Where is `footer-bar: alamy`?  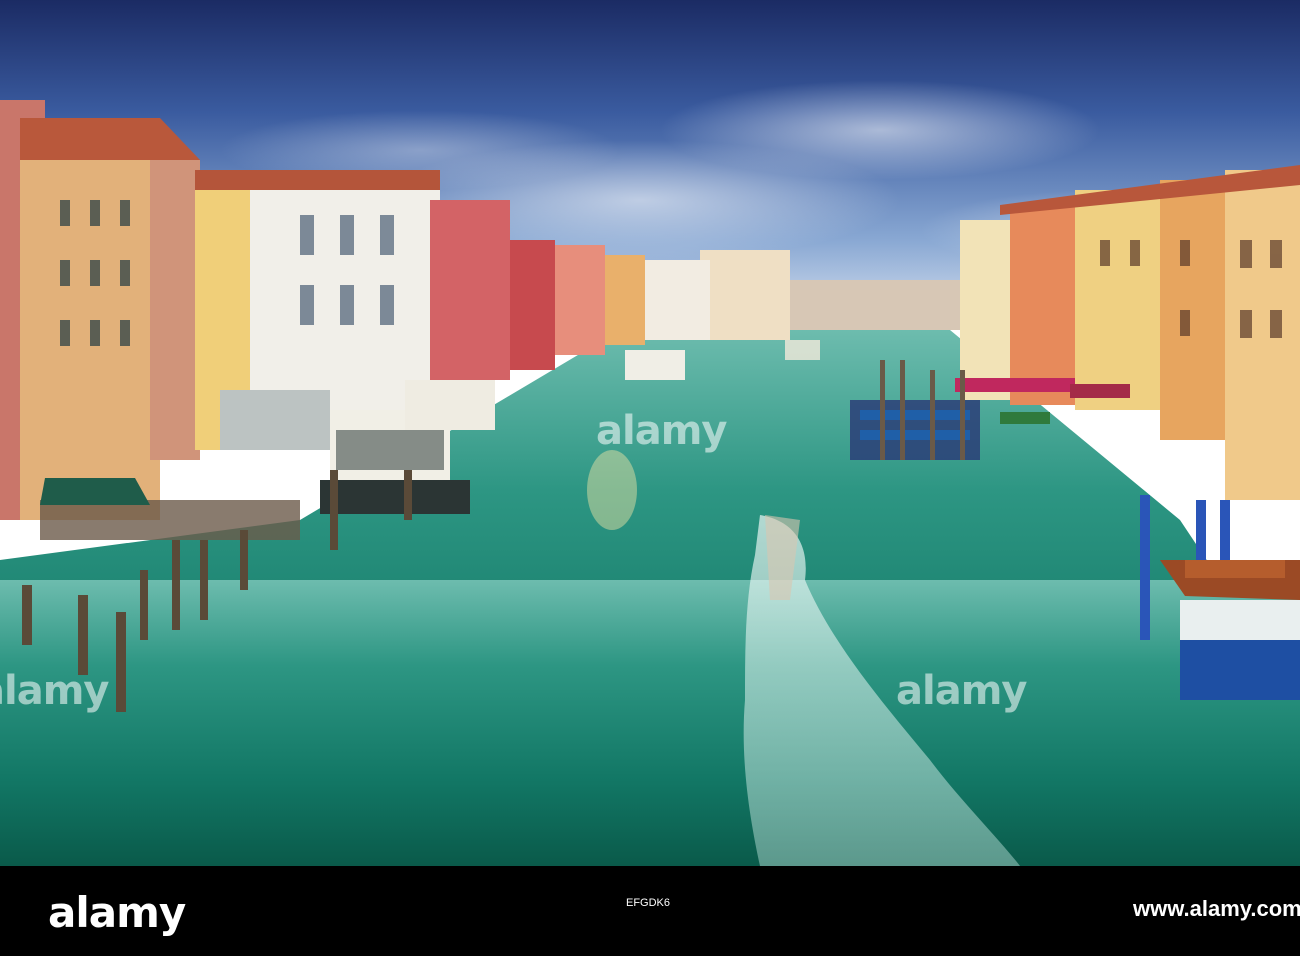
footer-bar: alamy is located at coordinates (650, 911).